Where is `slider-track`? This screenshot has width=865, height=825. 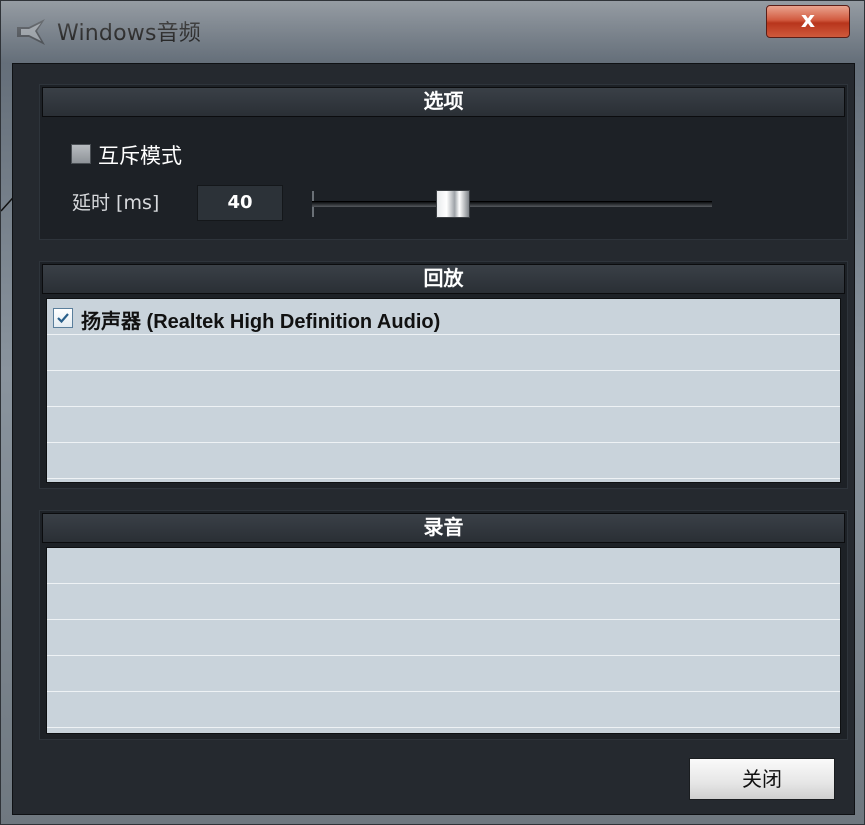
slider-track is located at coordinates (512, 204).